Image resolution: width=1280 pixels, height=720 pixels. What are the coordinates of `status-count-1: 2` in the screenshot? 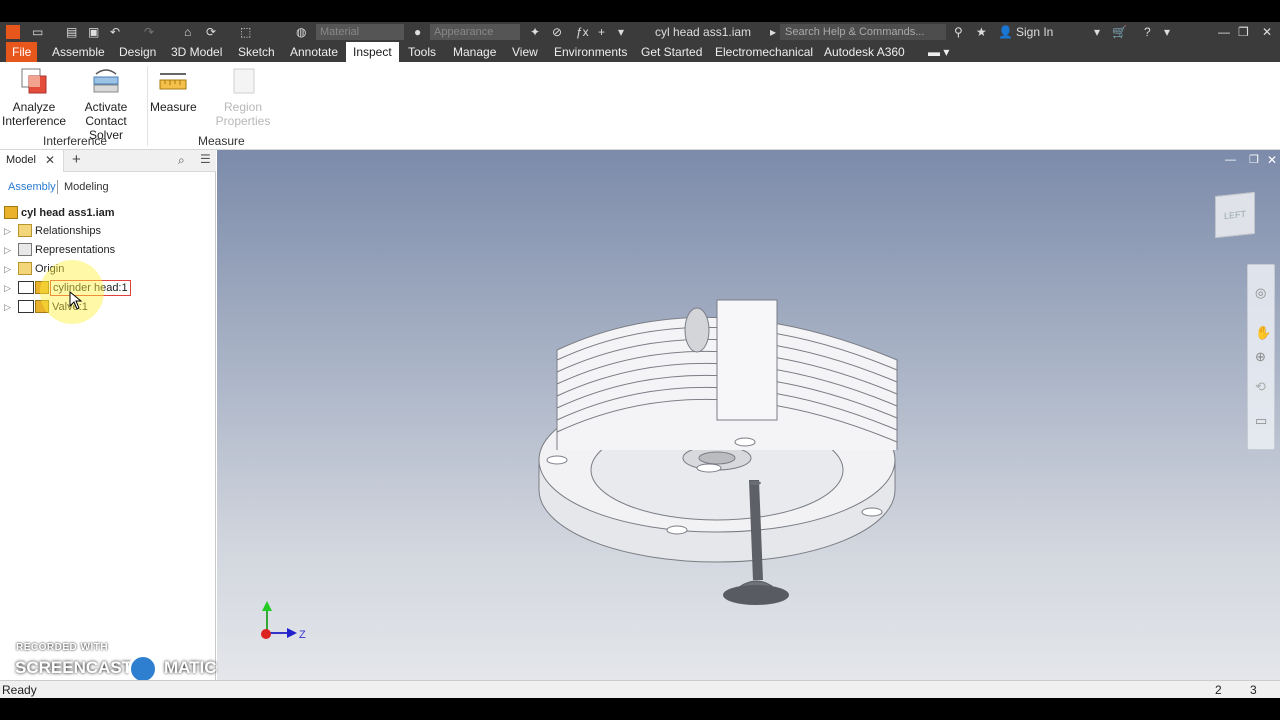 It's located at (1218, 690).